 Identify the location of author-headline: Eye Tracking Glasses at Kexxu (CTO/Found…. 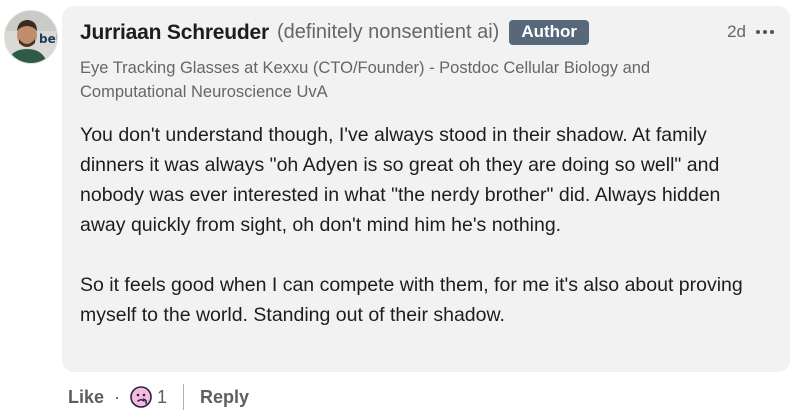
(365, 80).